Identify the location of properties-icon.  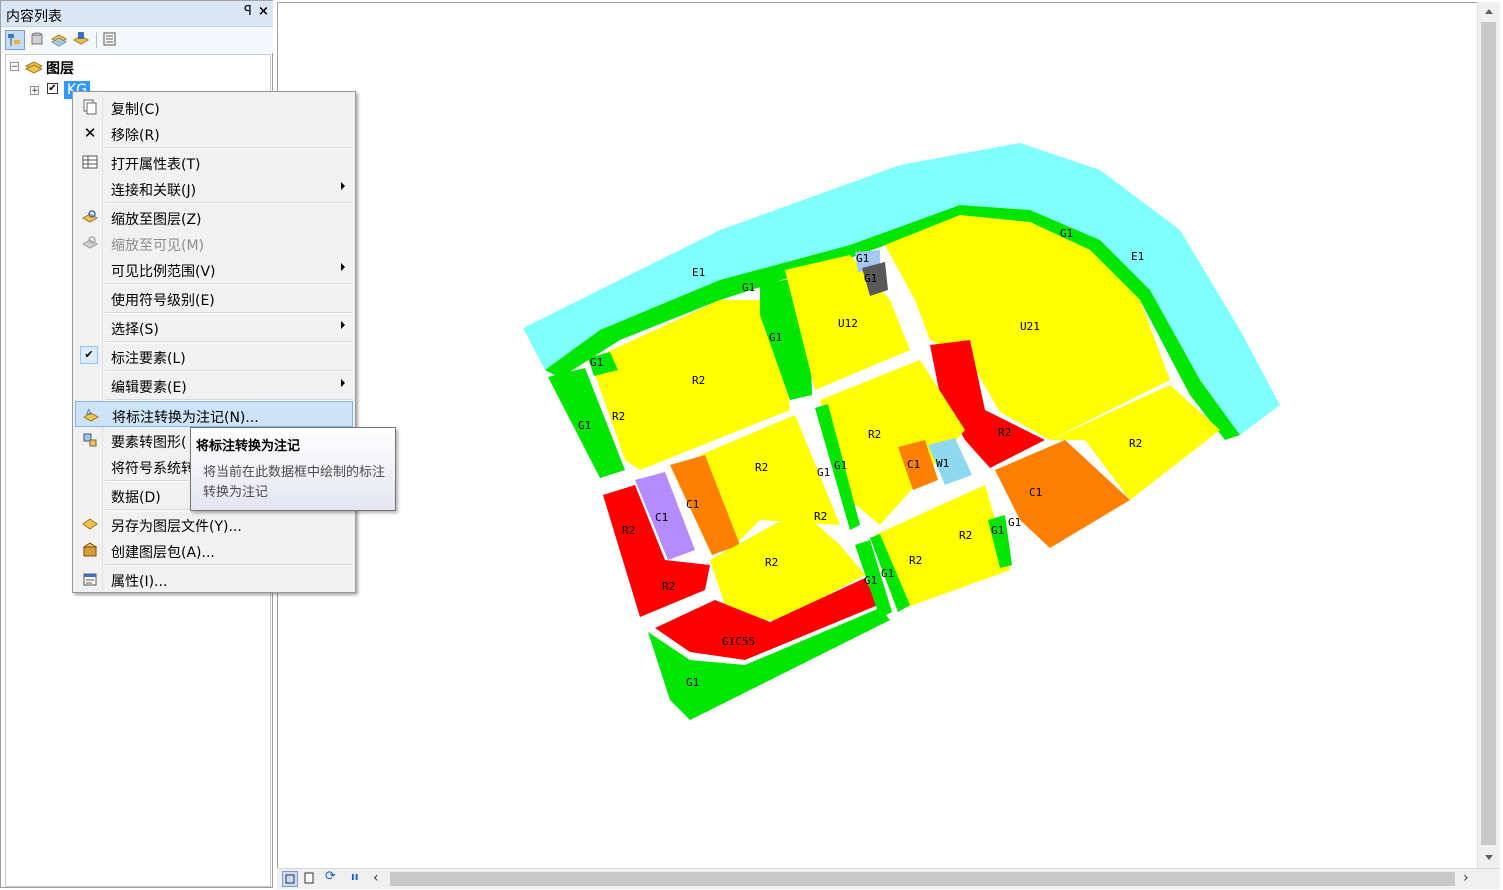
(90, 579).